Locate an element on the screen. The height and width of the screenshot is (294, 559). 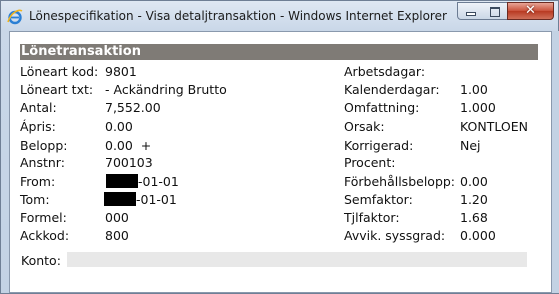
field-value-omfattning: 1.000 is located at coordinates (478, 107).